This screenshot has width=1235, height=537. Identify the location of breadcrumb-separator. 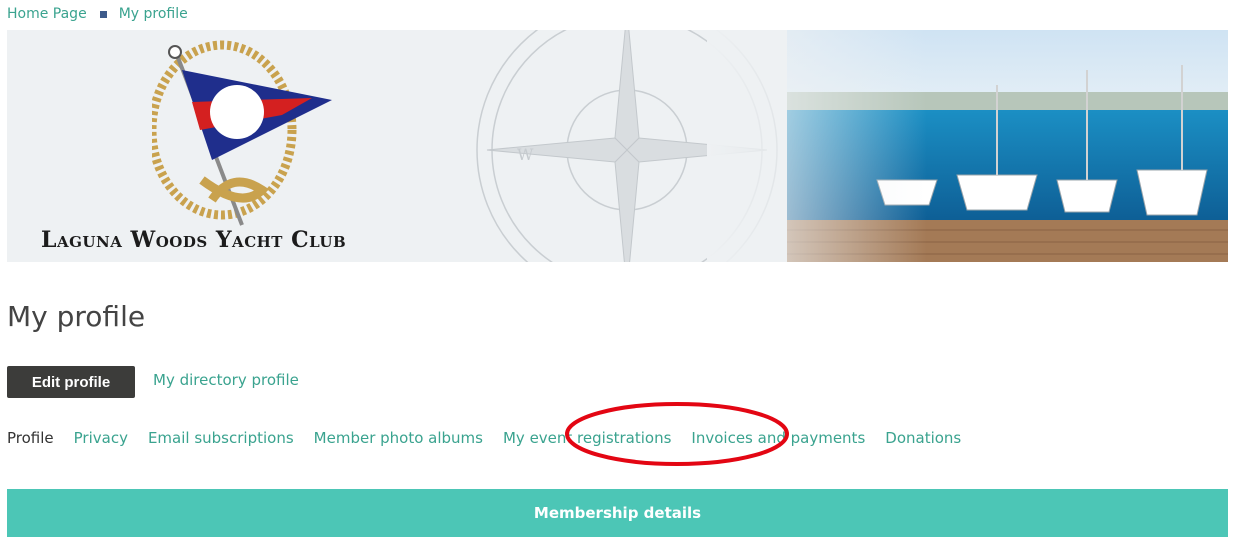
(103, 14).